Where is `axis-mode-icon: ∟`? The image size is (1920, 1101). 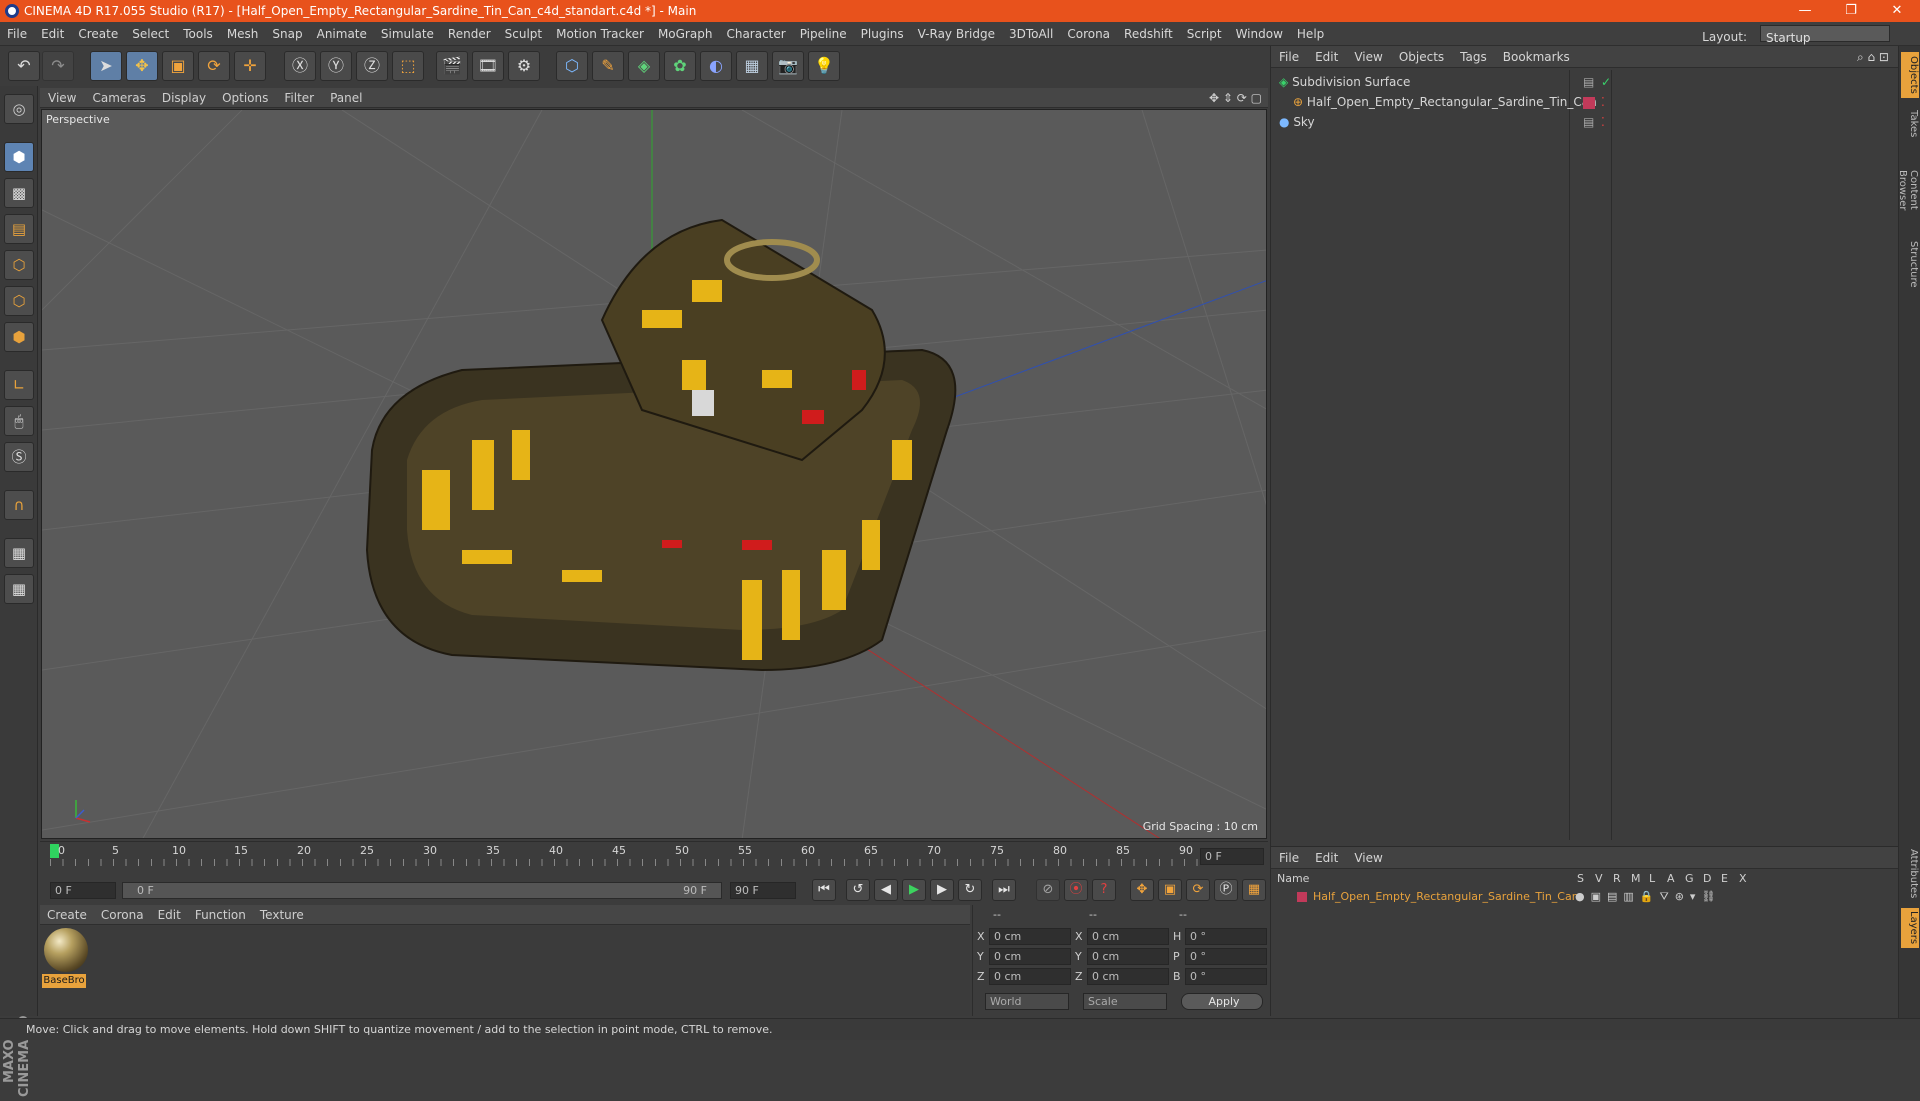
axis-mode-icon: ∟ is located at coordinates (19, 385).